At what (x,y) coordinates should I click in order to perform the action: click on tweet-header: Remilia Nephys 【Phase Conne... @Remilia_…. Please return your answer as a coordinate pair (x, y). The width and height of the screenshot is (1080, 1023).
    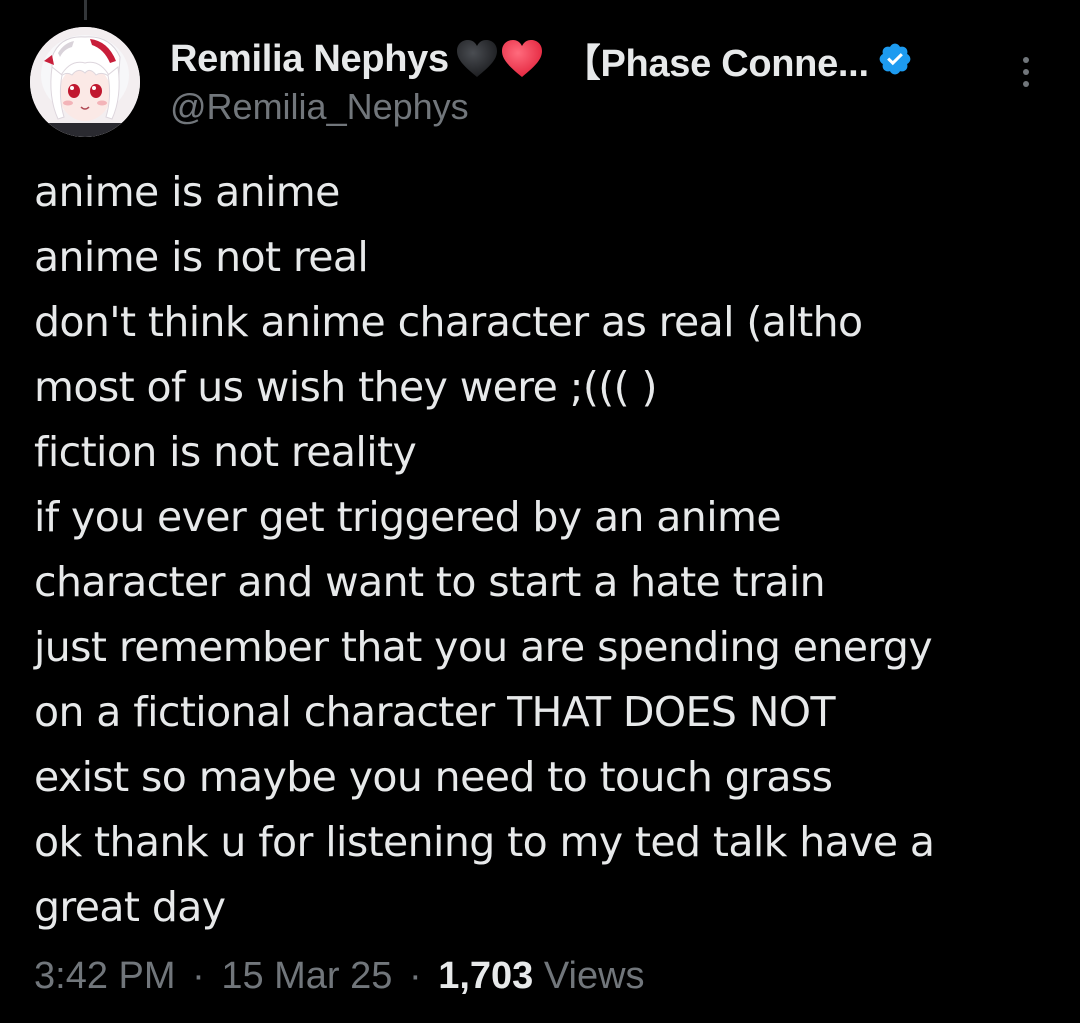
    Looking at the image, I should click on (580, 82).